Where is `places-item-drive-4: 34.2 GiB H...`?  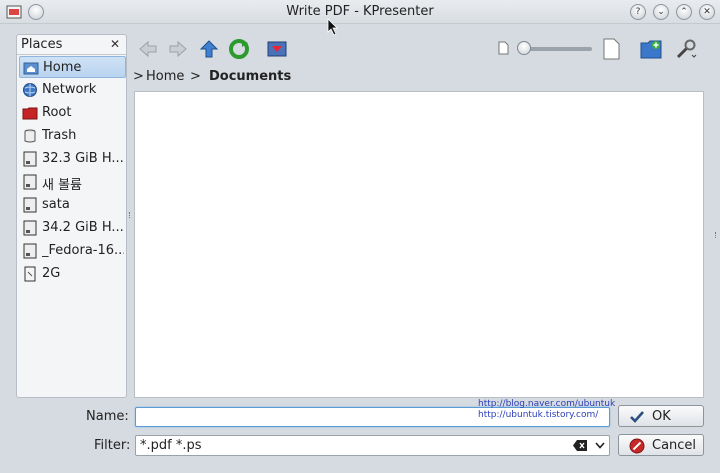 places-item-drive-4: 34.2 GiB H... is located at coordinates (72, 228).